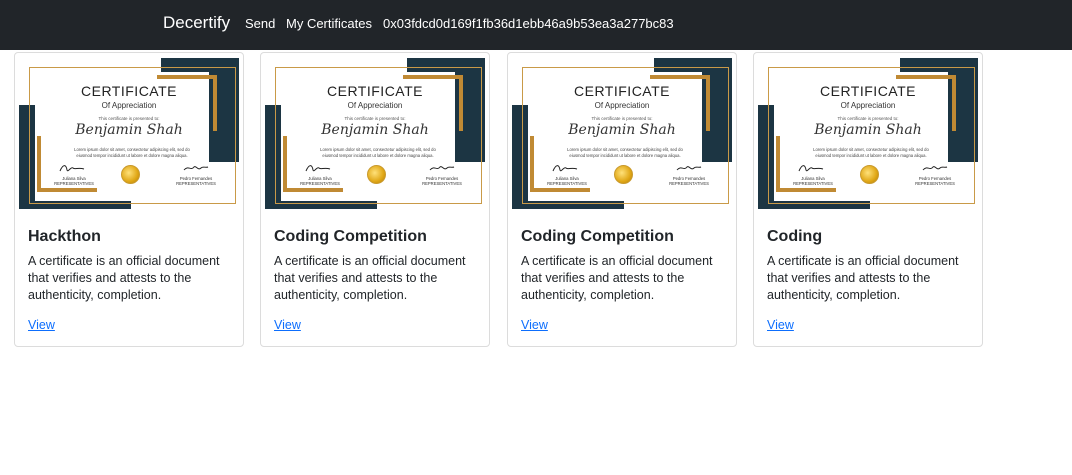  What do you see at coordinates (260, 23) in the screenshot?
I see `nav-send-link: Send` at bounding box center [260, 23].